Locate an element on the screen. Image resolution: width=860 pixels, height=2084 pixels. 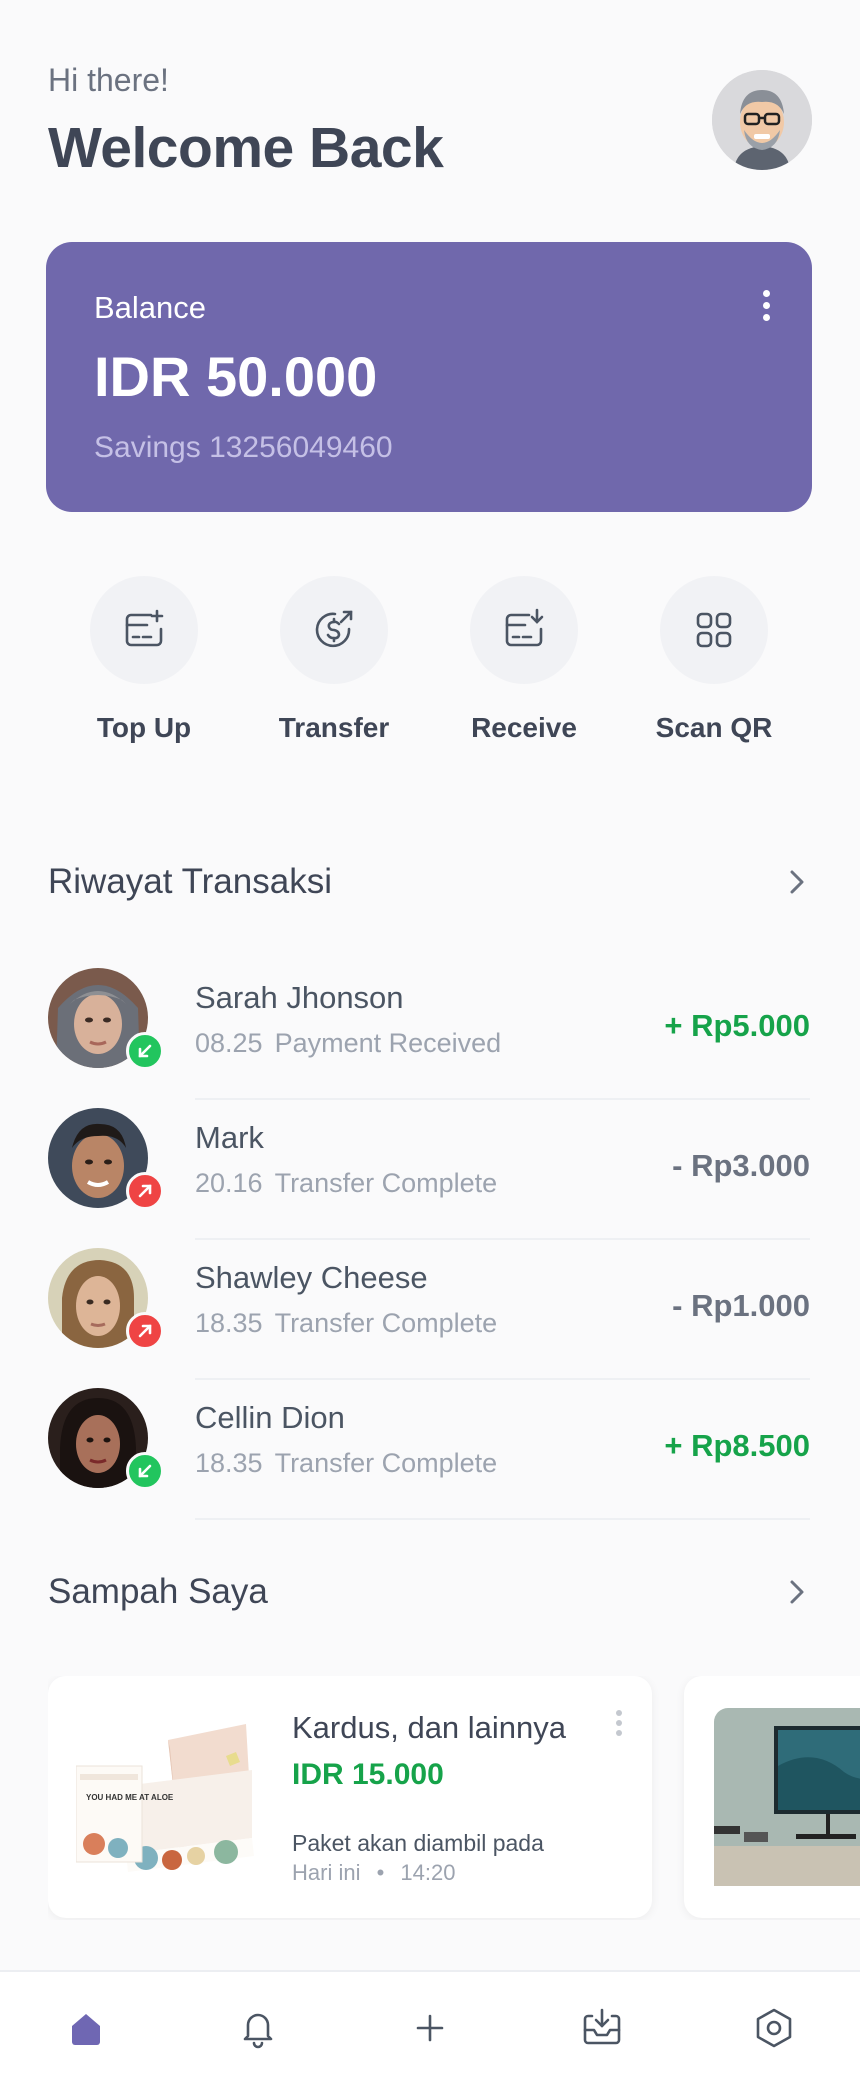
more-options-icon is located at coordinates (766, 307).